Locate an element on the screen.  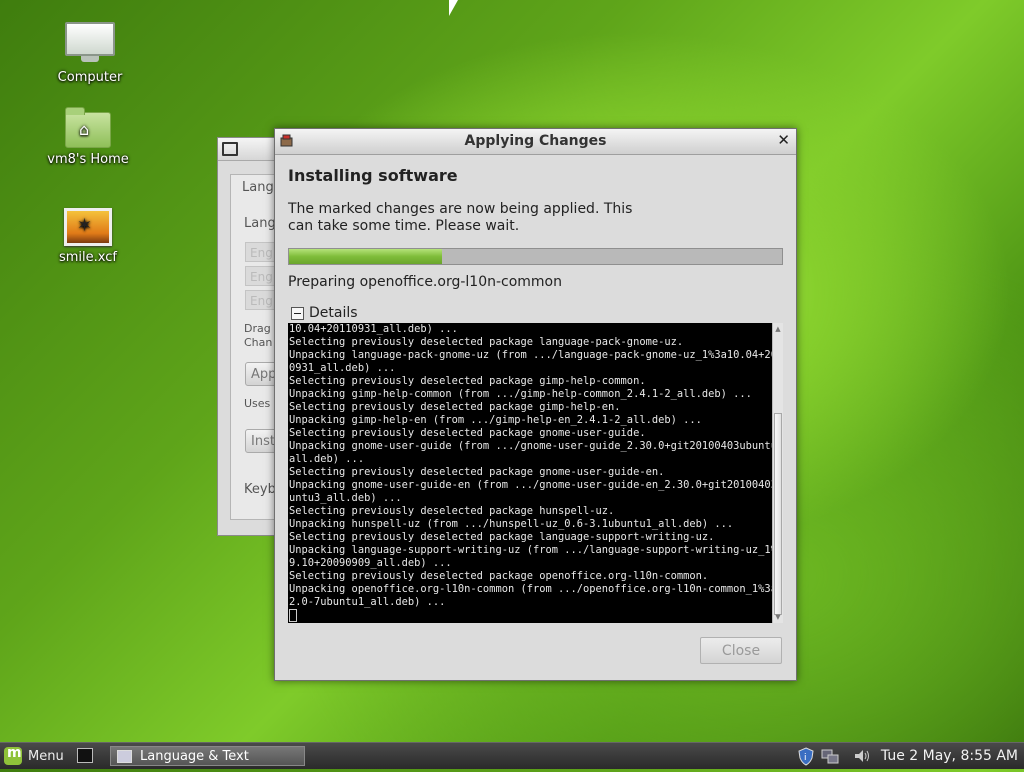
dialog-heading: Installing software is located at coordinates (373, 175).